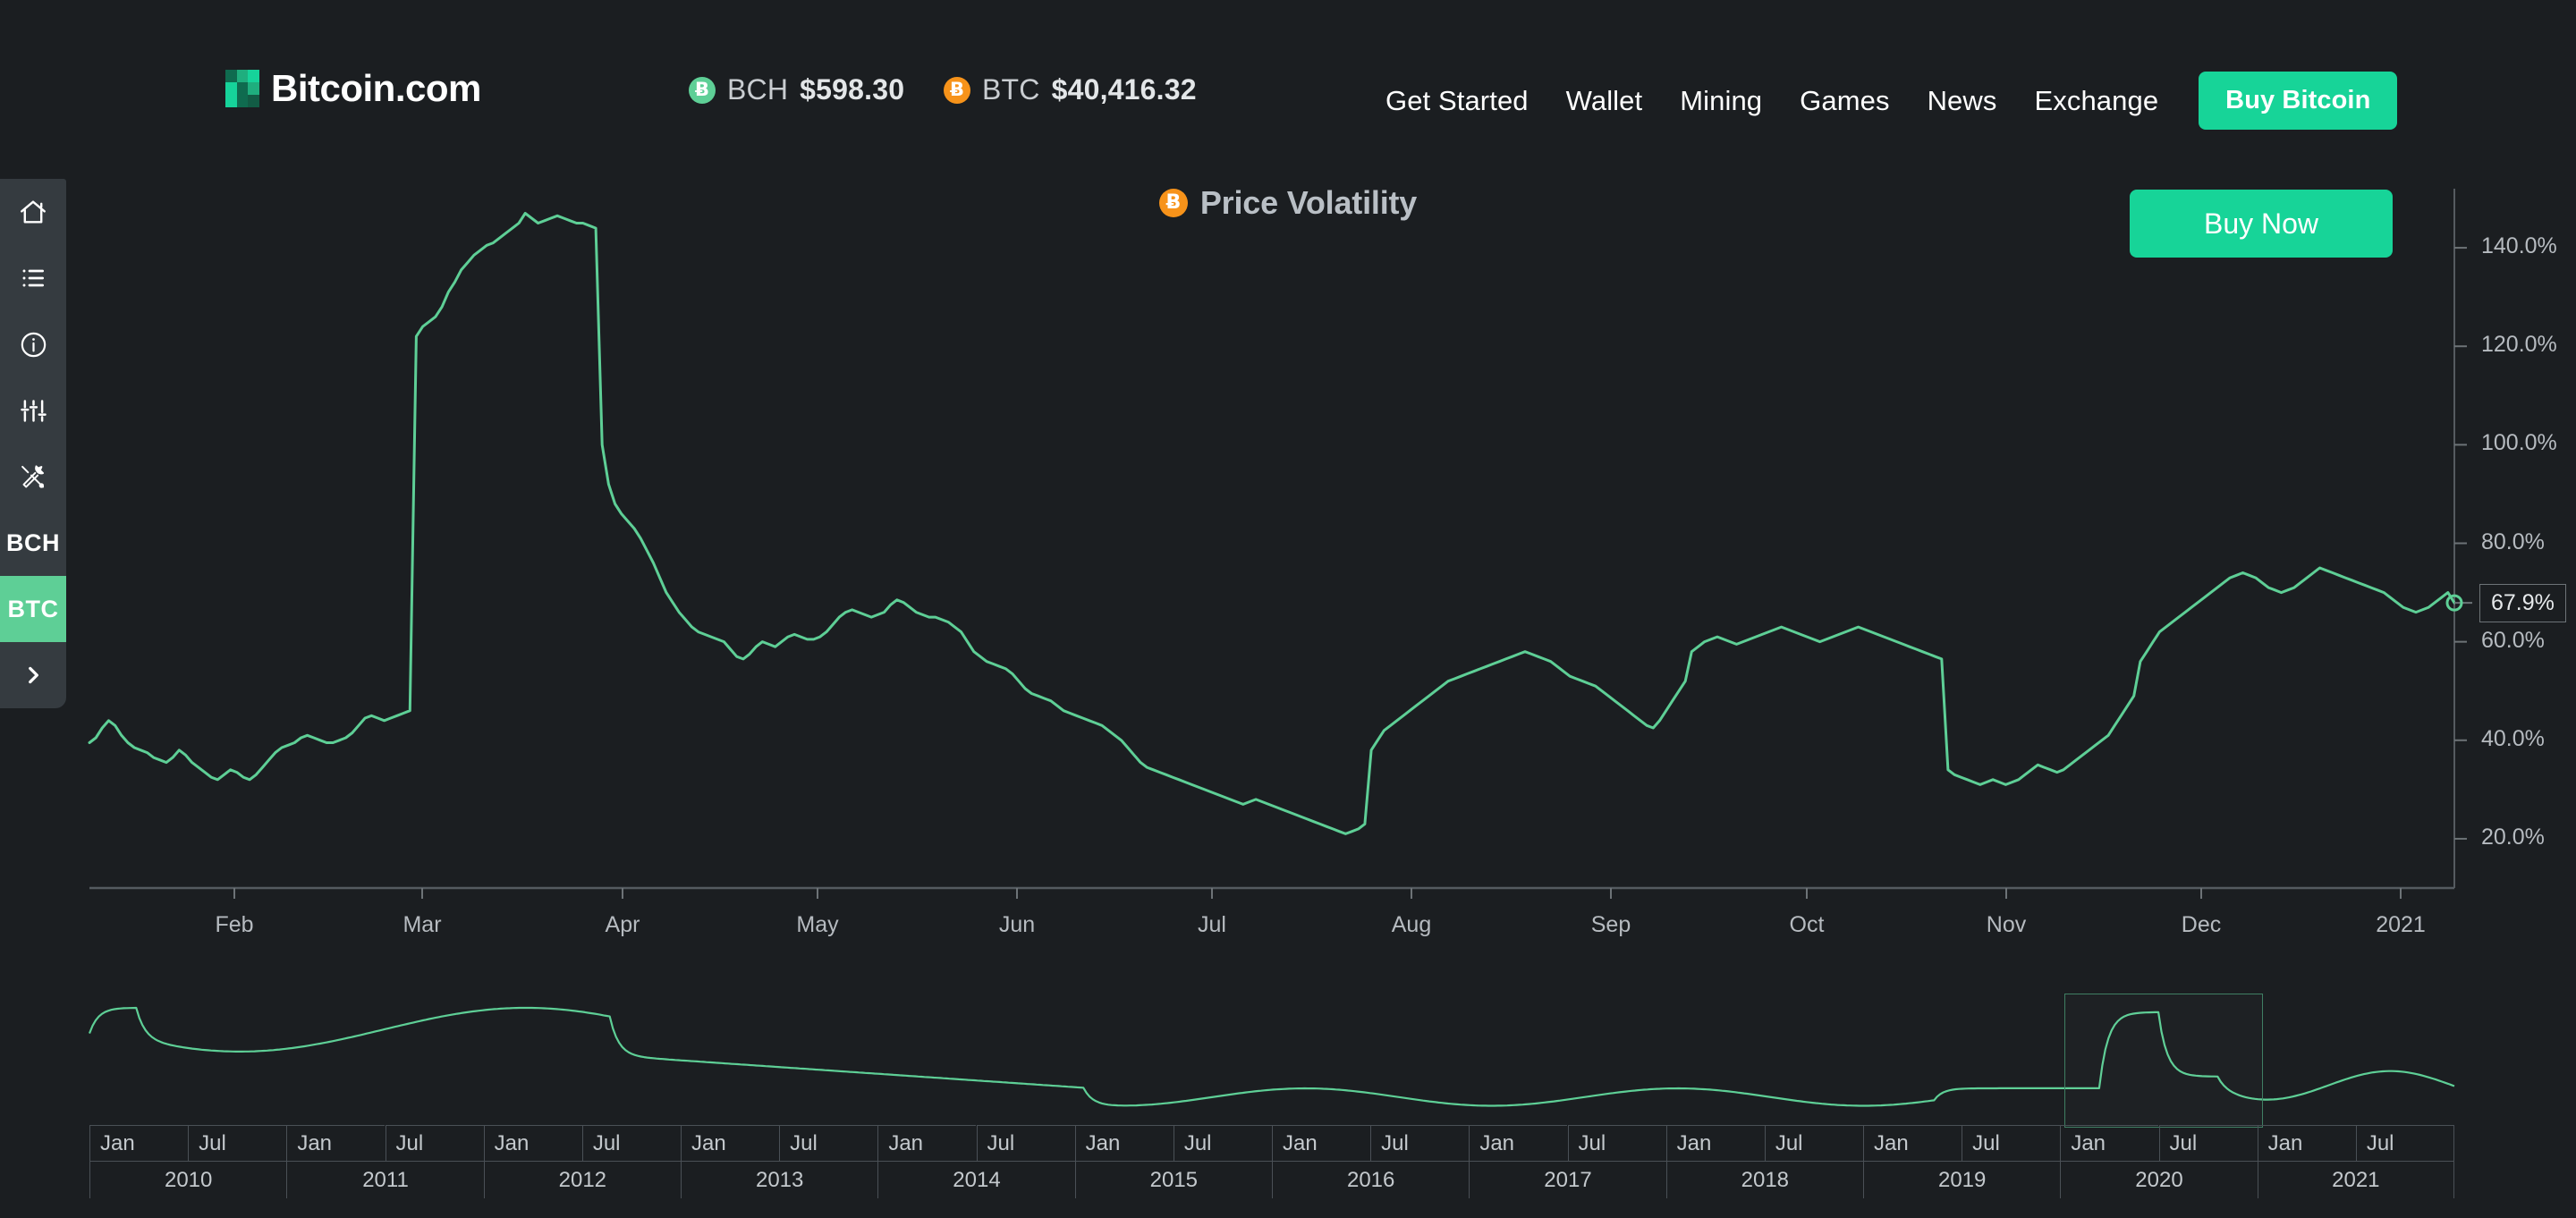 This screenshot has width=2576, height=1218. Describe the element at coordinates (817, 924) in the screenshot. I see `x-axis-label: May` at that location.